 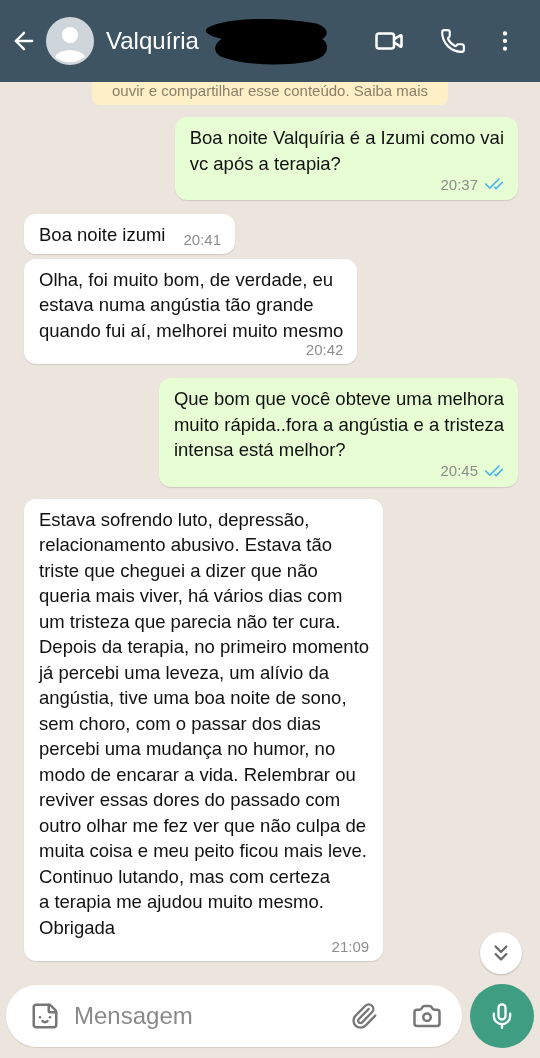 What do you see at coordinates (501, 953) in the screenshot?
I see `scroll-down-button` at bounding box center [501, 953].